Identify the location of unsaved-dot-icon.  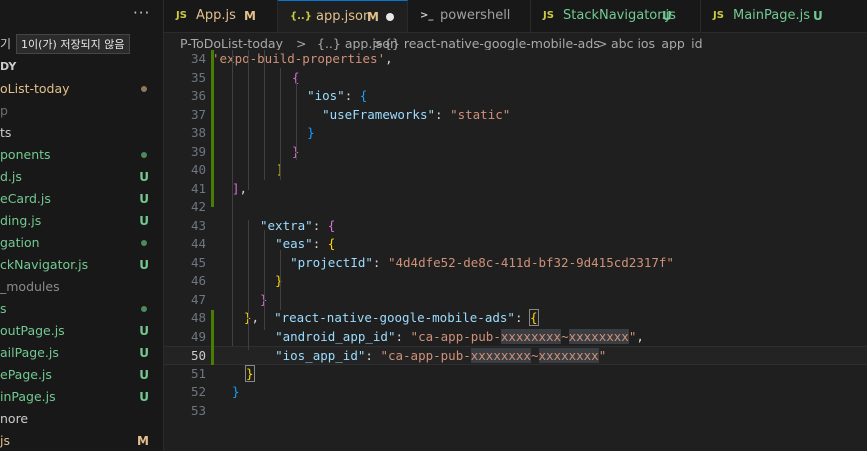
(390, 17).